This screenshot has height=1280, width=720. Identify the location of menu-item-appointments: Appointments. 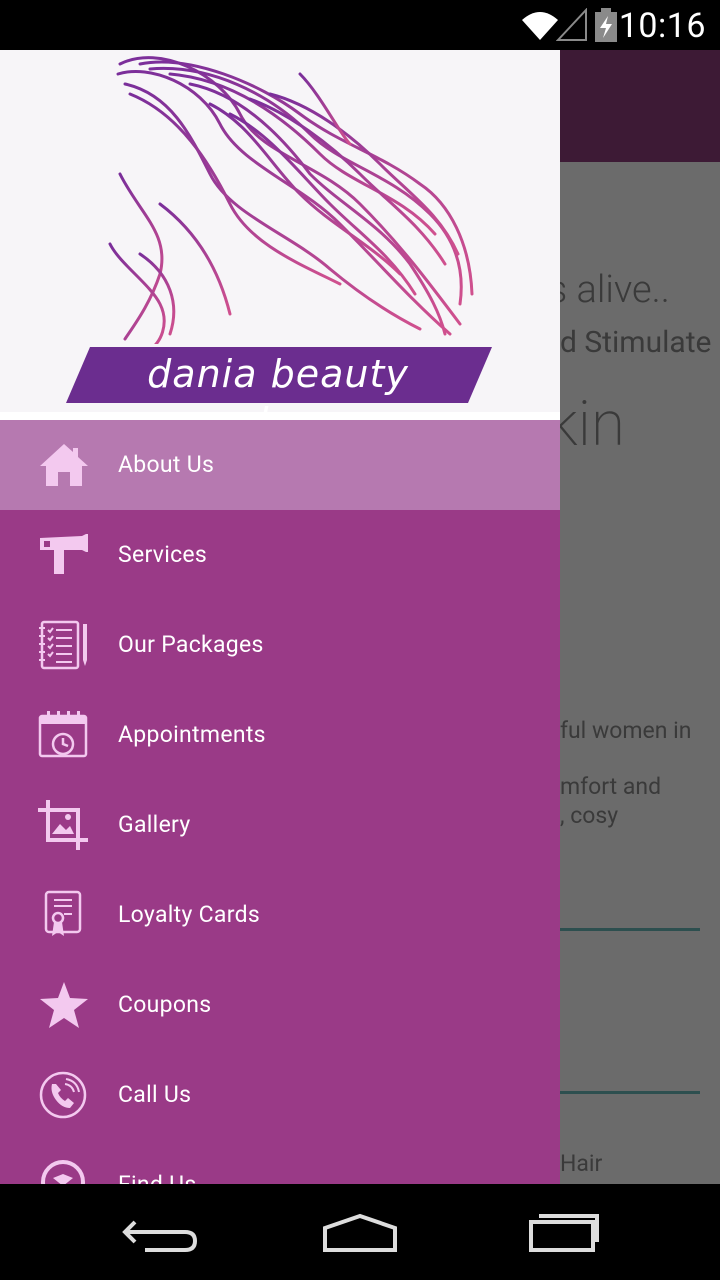
(280, 735).